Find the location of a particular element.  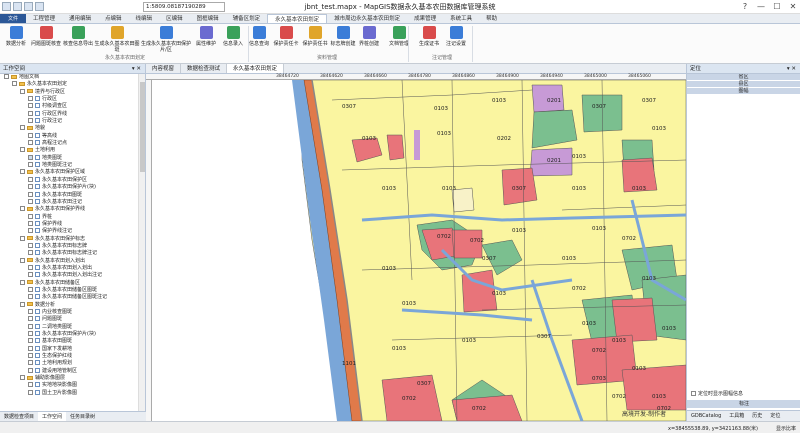

tree-layer: 村级调查区 is located at coordinates (69, 106).